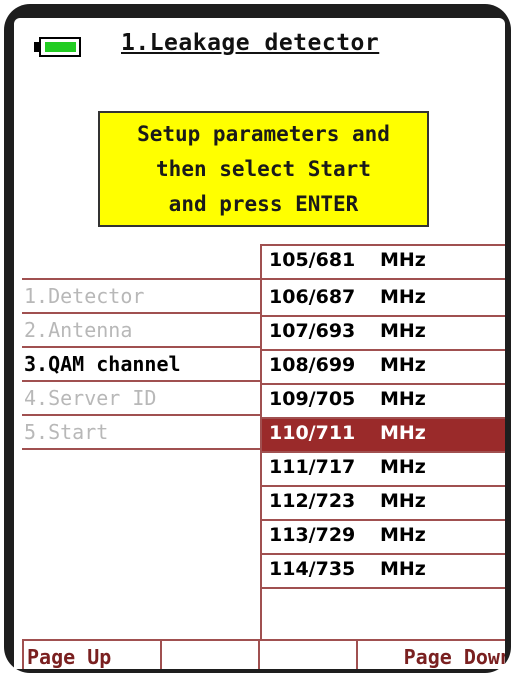 The image size is (515, 677). I want to click on menu-item-label: 1.Detector, so click(84, 296).